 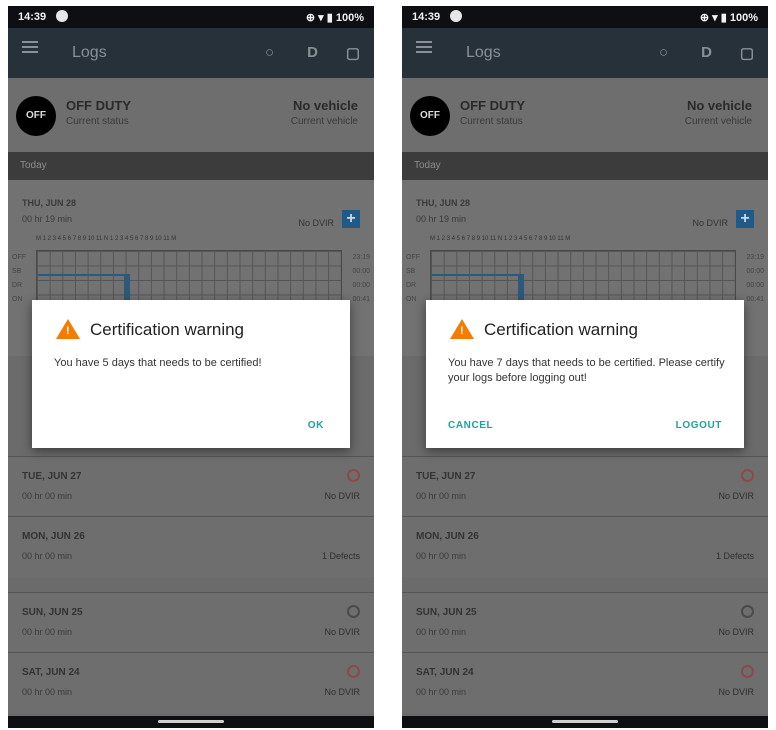 What do you see at coordinates (445, 672) in the screenshot?
I see `day-date: SAT, JUN 24` at bounding box center [445, 672].